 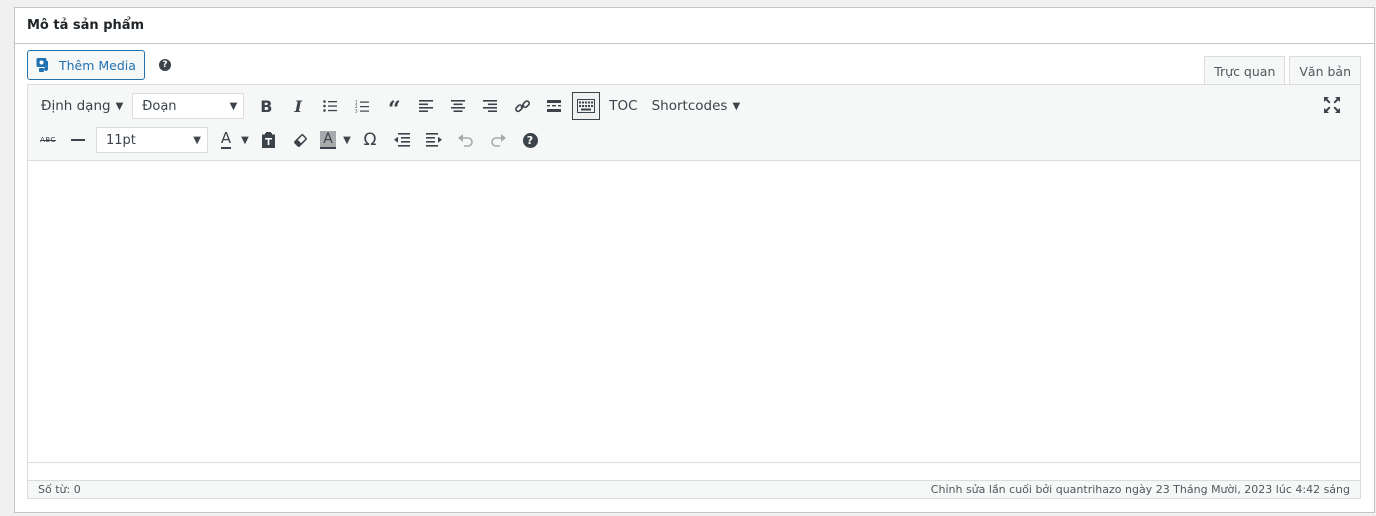 I want to click on undo-icon, so click(x=466, y=140).